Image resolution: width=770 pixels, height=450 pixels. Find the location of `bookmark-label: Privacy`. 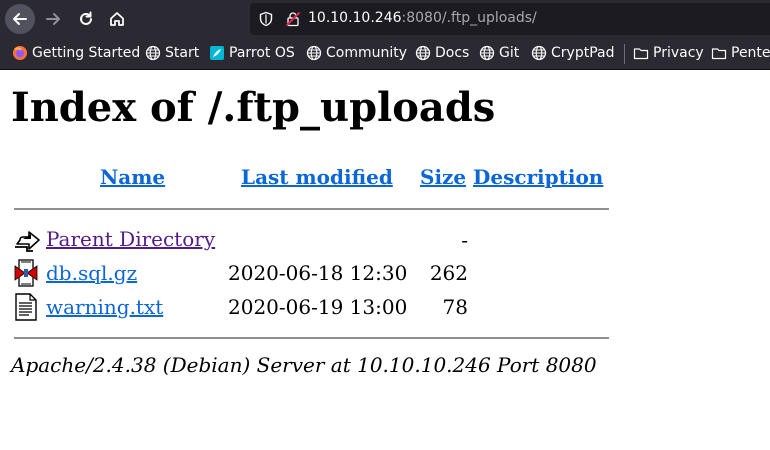

bookmark-label: Privacy is located at coordinates (678, 53).